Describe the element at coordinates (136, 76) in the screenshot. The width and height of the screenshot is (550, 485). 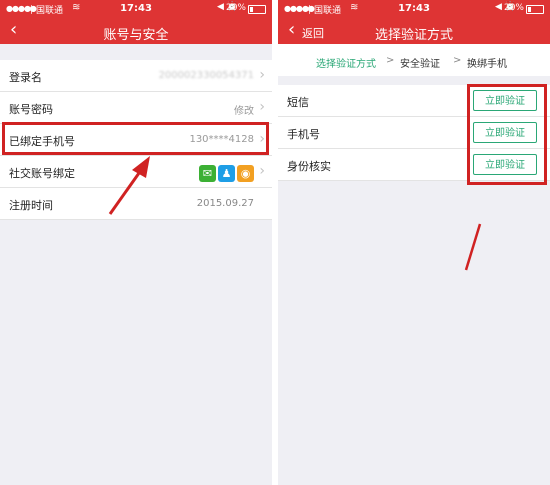
I see `row-login-name: 登录名 200002330054371 ›` at that location.